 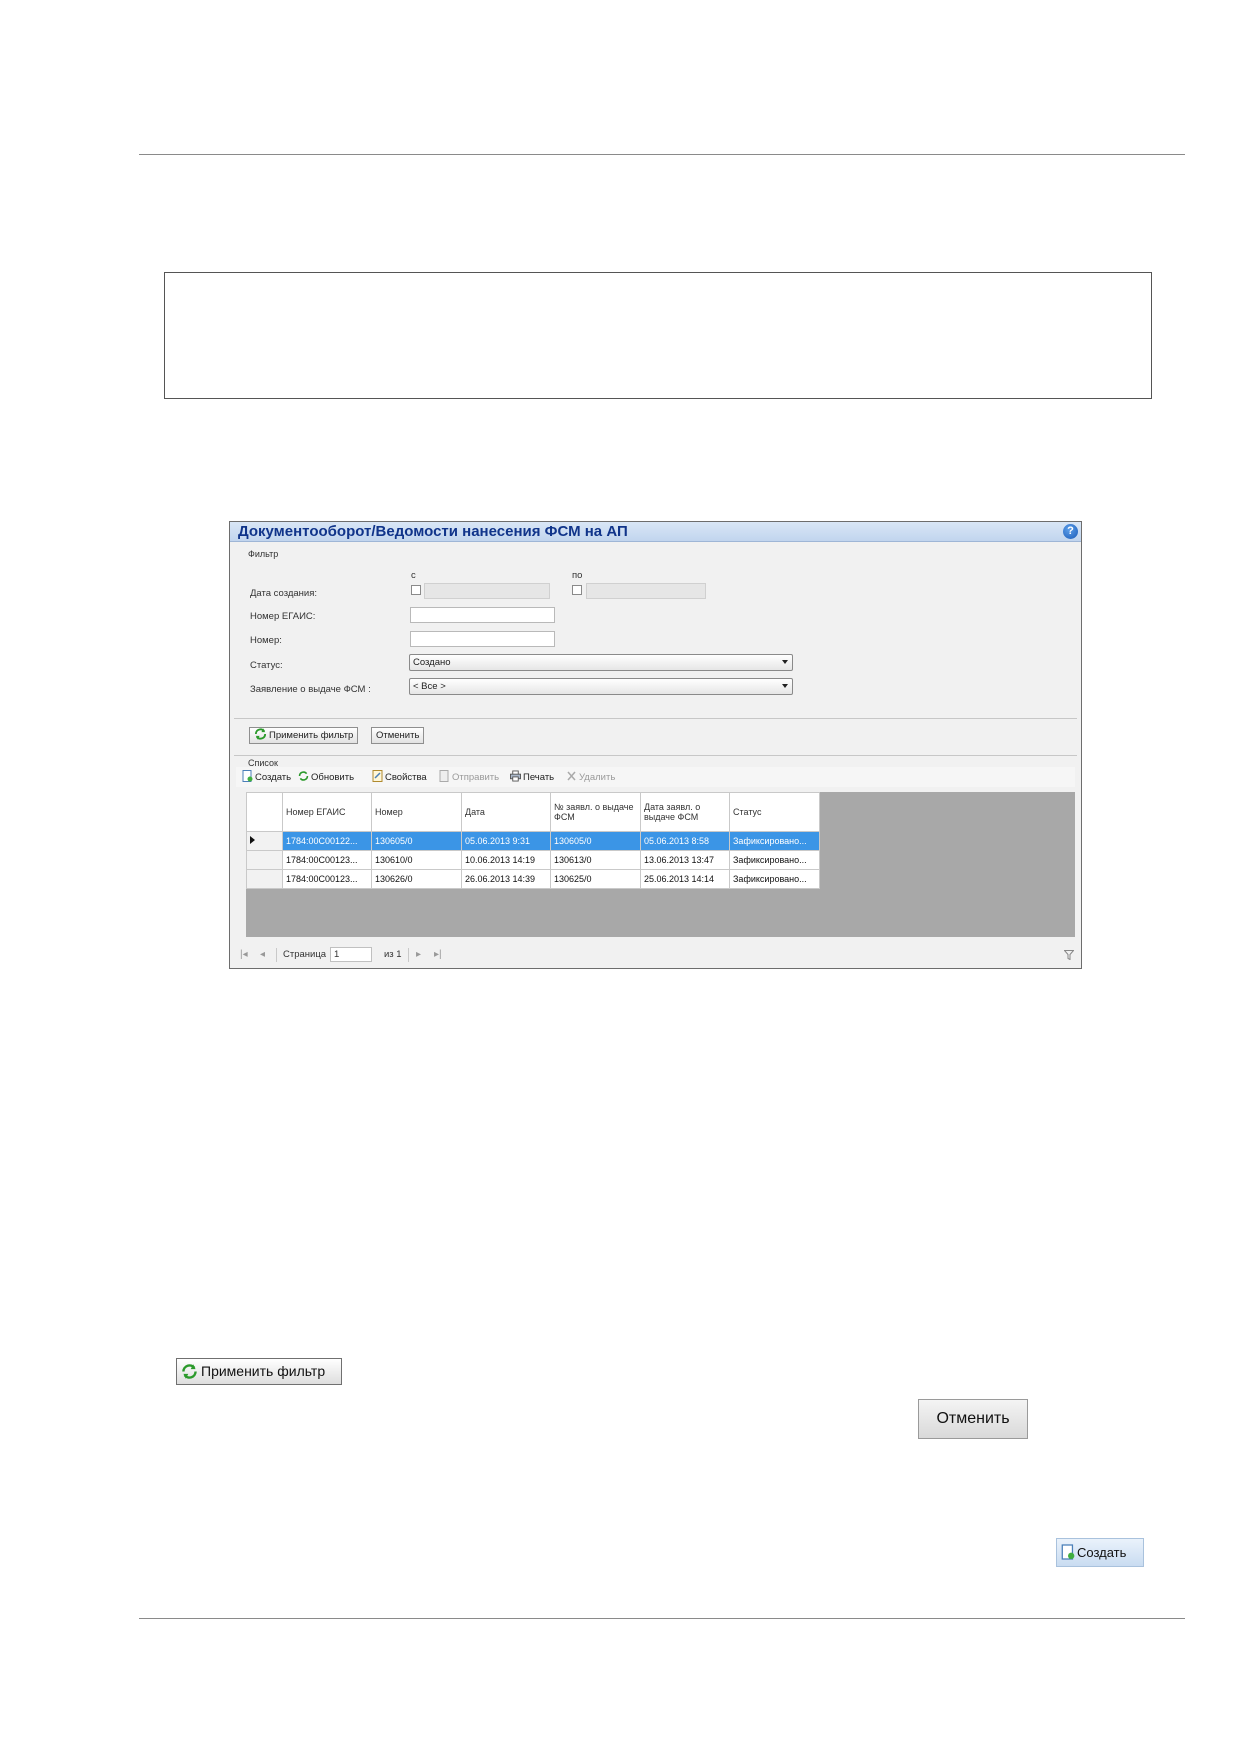 I want to click on number-input, so click(x=482, y=639).